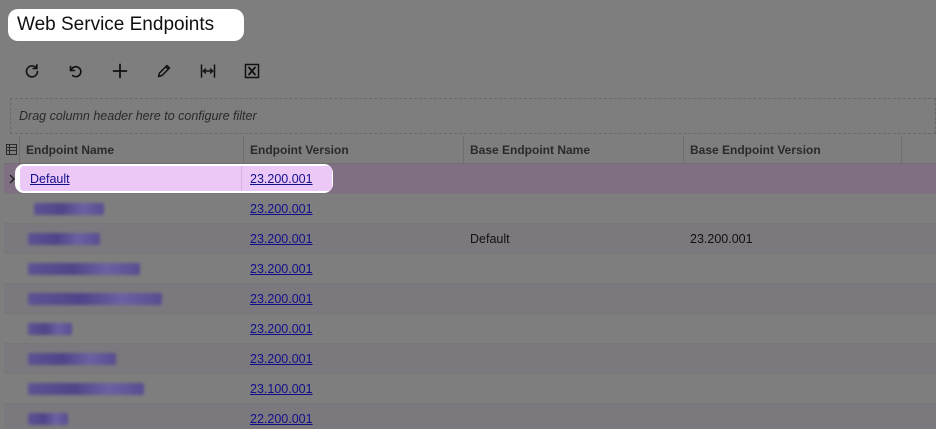  I want to click on highlighted-row: Default 23.200.001, so click(176, 178).